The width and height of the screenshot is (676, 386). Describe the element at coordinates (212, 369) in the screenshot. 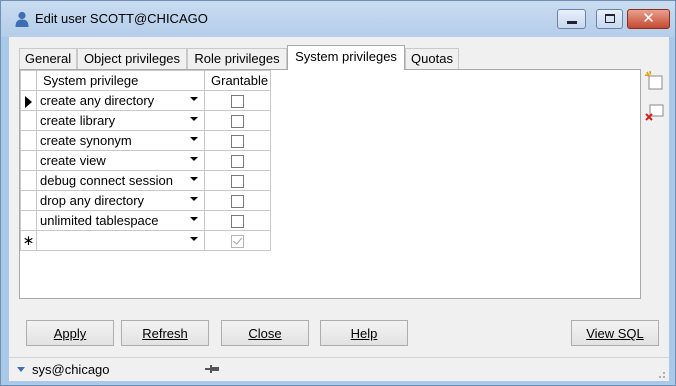

I see `pin-icon` at that location.